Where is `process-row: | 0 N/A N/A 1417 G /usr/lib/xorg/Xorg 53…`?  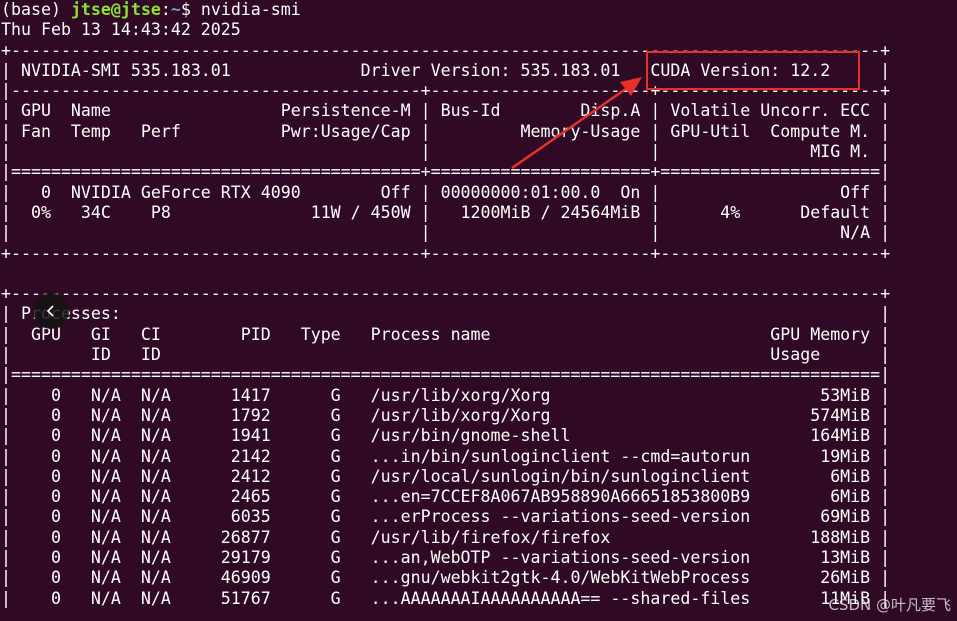
process-row: | 0 N/A N/A 1417 G /usr/lib/xorg/Xorg 53… is located at coordinates (446, 395).